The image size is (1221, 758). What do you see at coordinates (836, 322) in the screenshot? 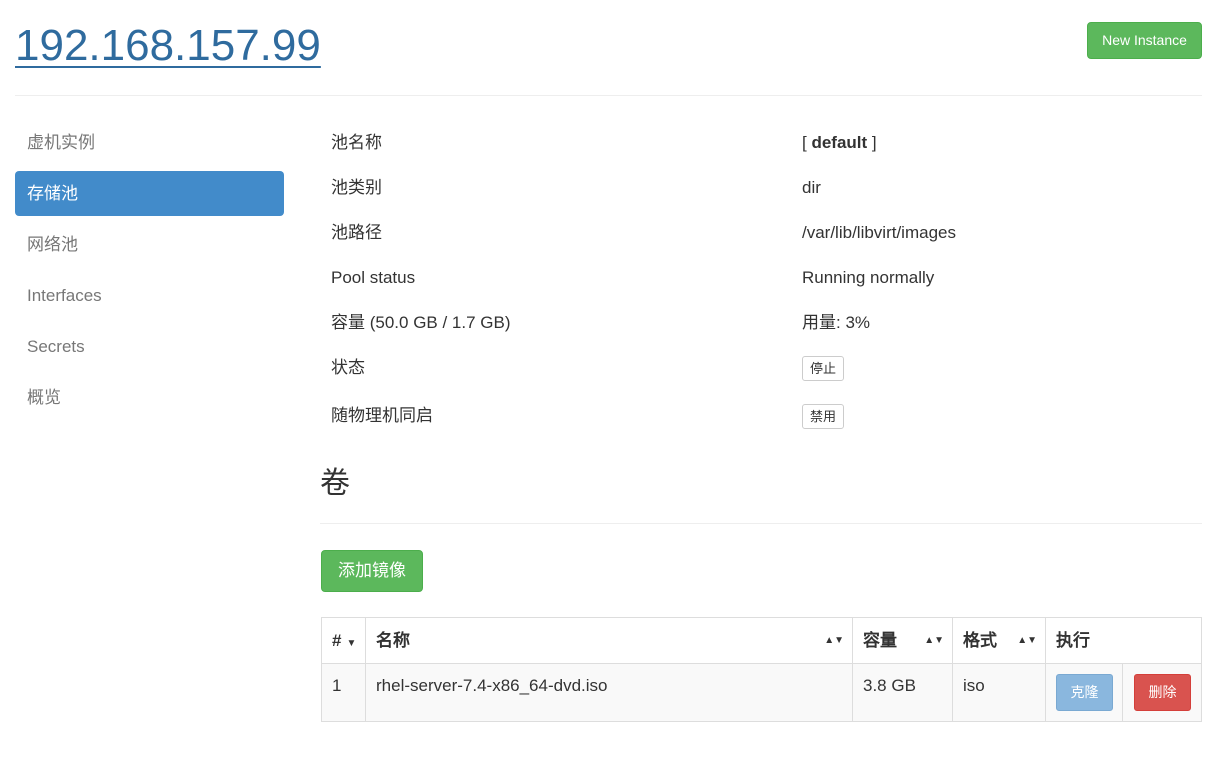
I see `pool-usage-value: 用量: 3%` at bounding box center [836, 322].